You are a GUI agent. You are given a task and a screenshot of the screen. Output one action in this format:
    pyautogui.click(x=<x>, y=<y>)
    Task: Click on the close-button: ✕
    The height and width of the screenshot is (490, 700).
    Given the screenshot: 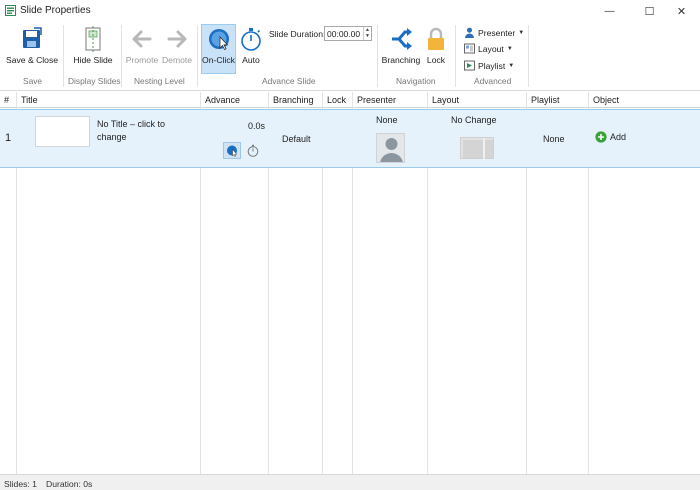 What is the action you would take?
    pyautogui.click(x=679, y=11)
    